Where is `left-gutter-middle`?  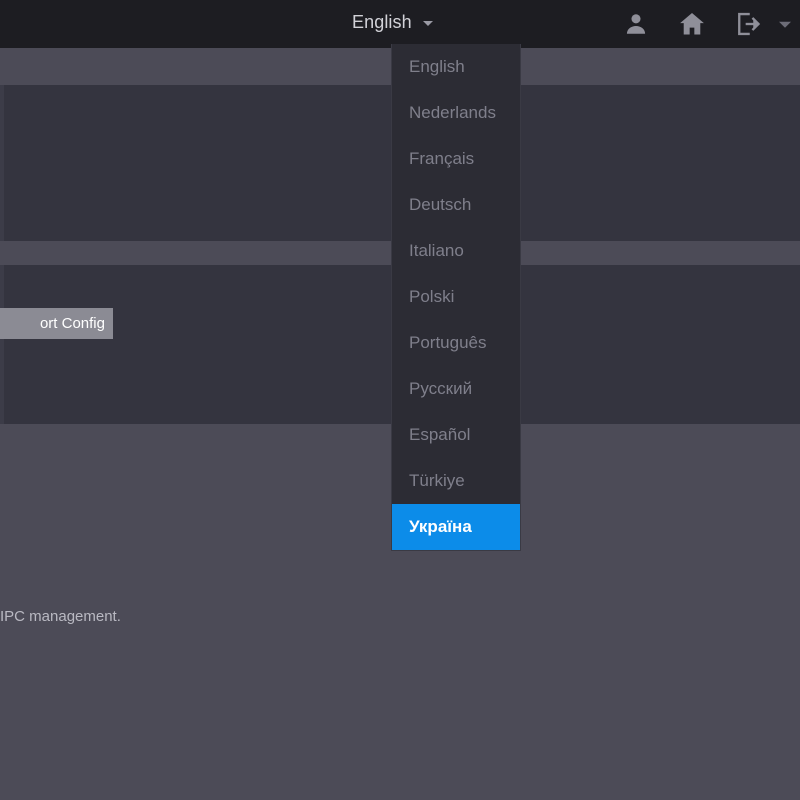
left-gutter-middle is located at coordinates (2, 344).